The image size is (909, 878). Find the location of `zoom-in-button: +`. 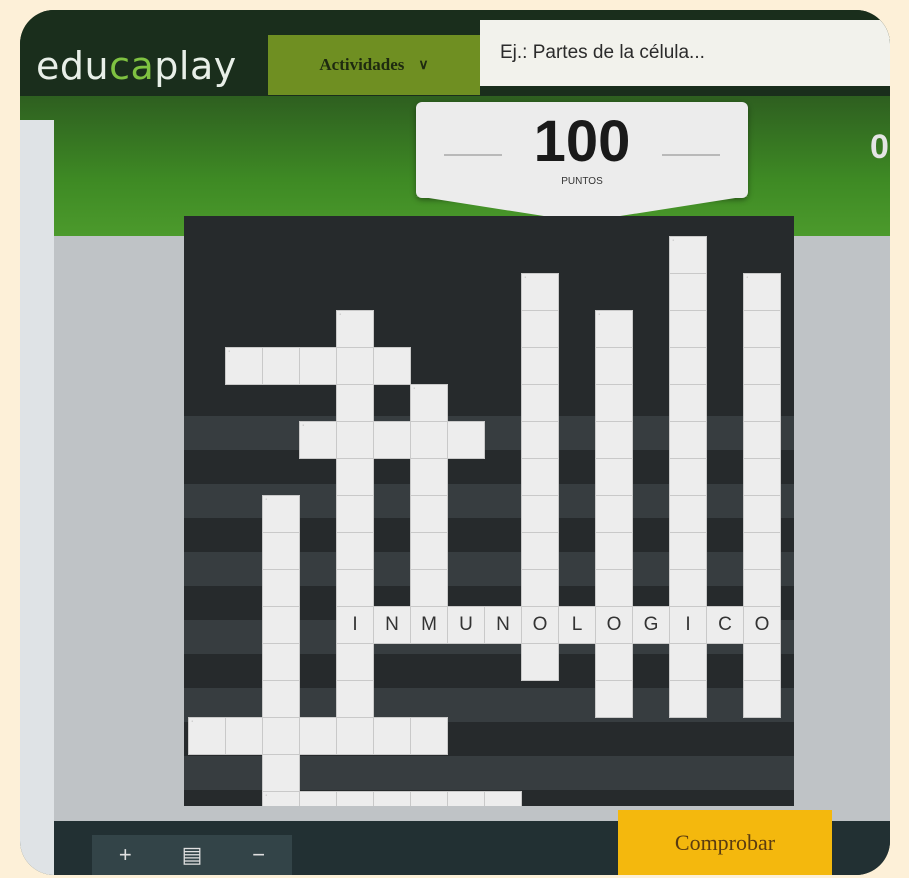

zoom-in-button: + is located at coordinates (125, 855).